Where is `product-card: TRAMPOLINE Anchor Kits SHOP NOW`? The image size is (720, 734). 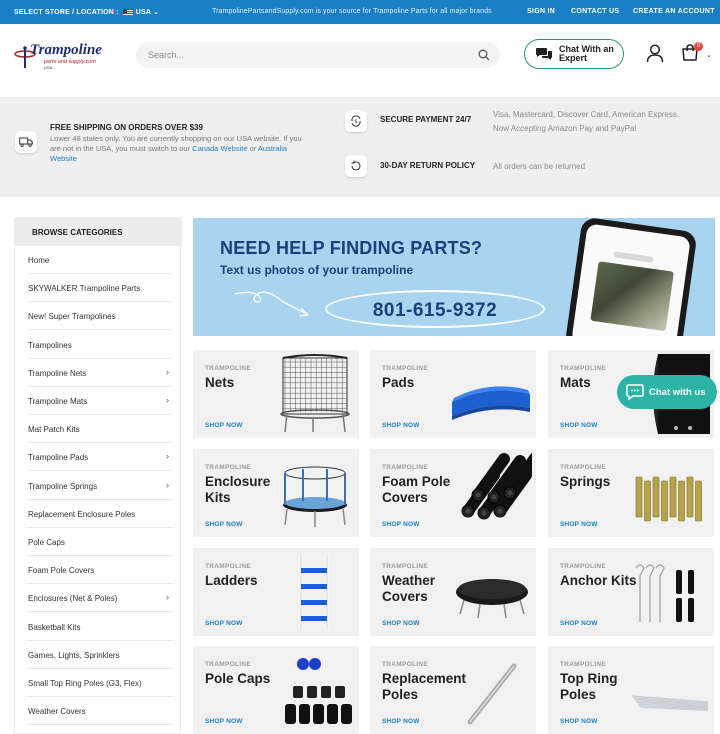
product-card: TRAMPOLINE Anchor Kits SHOP NOW is located at coordinates (631, 592).